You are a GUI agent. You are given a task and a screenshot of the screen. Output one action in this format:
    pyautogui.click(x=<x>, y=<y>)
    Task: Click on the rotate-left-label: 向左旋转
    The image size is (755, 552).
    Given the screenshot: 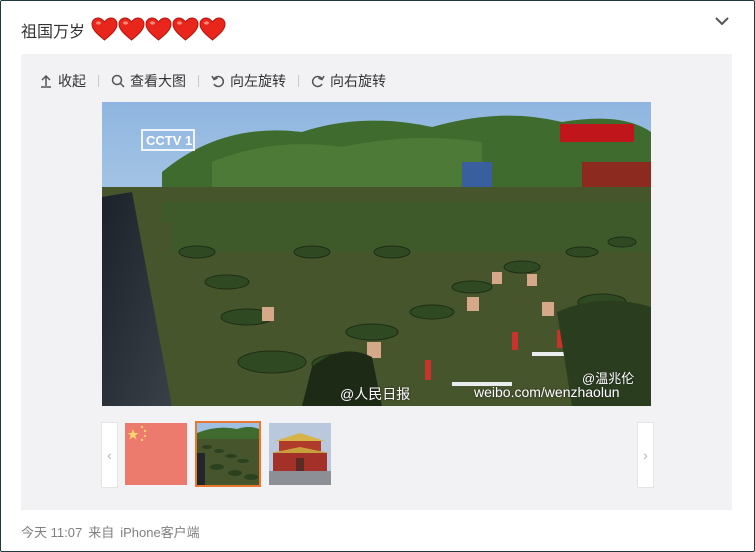 What is the action you would take?
    pyautogui.click(x=258, y=81)
    